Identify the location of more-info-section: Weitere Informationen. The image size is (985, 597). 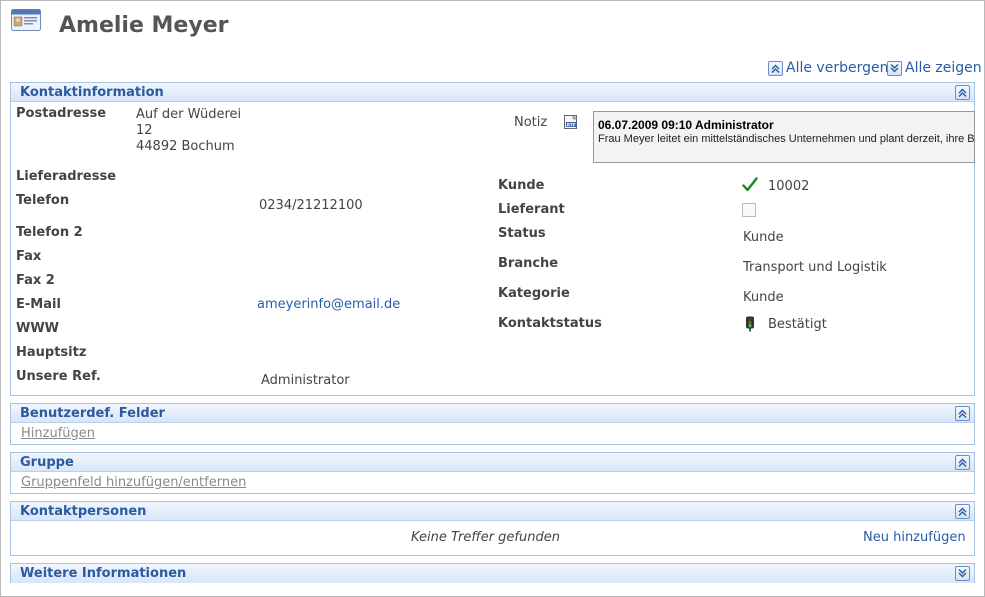
(492, 573).